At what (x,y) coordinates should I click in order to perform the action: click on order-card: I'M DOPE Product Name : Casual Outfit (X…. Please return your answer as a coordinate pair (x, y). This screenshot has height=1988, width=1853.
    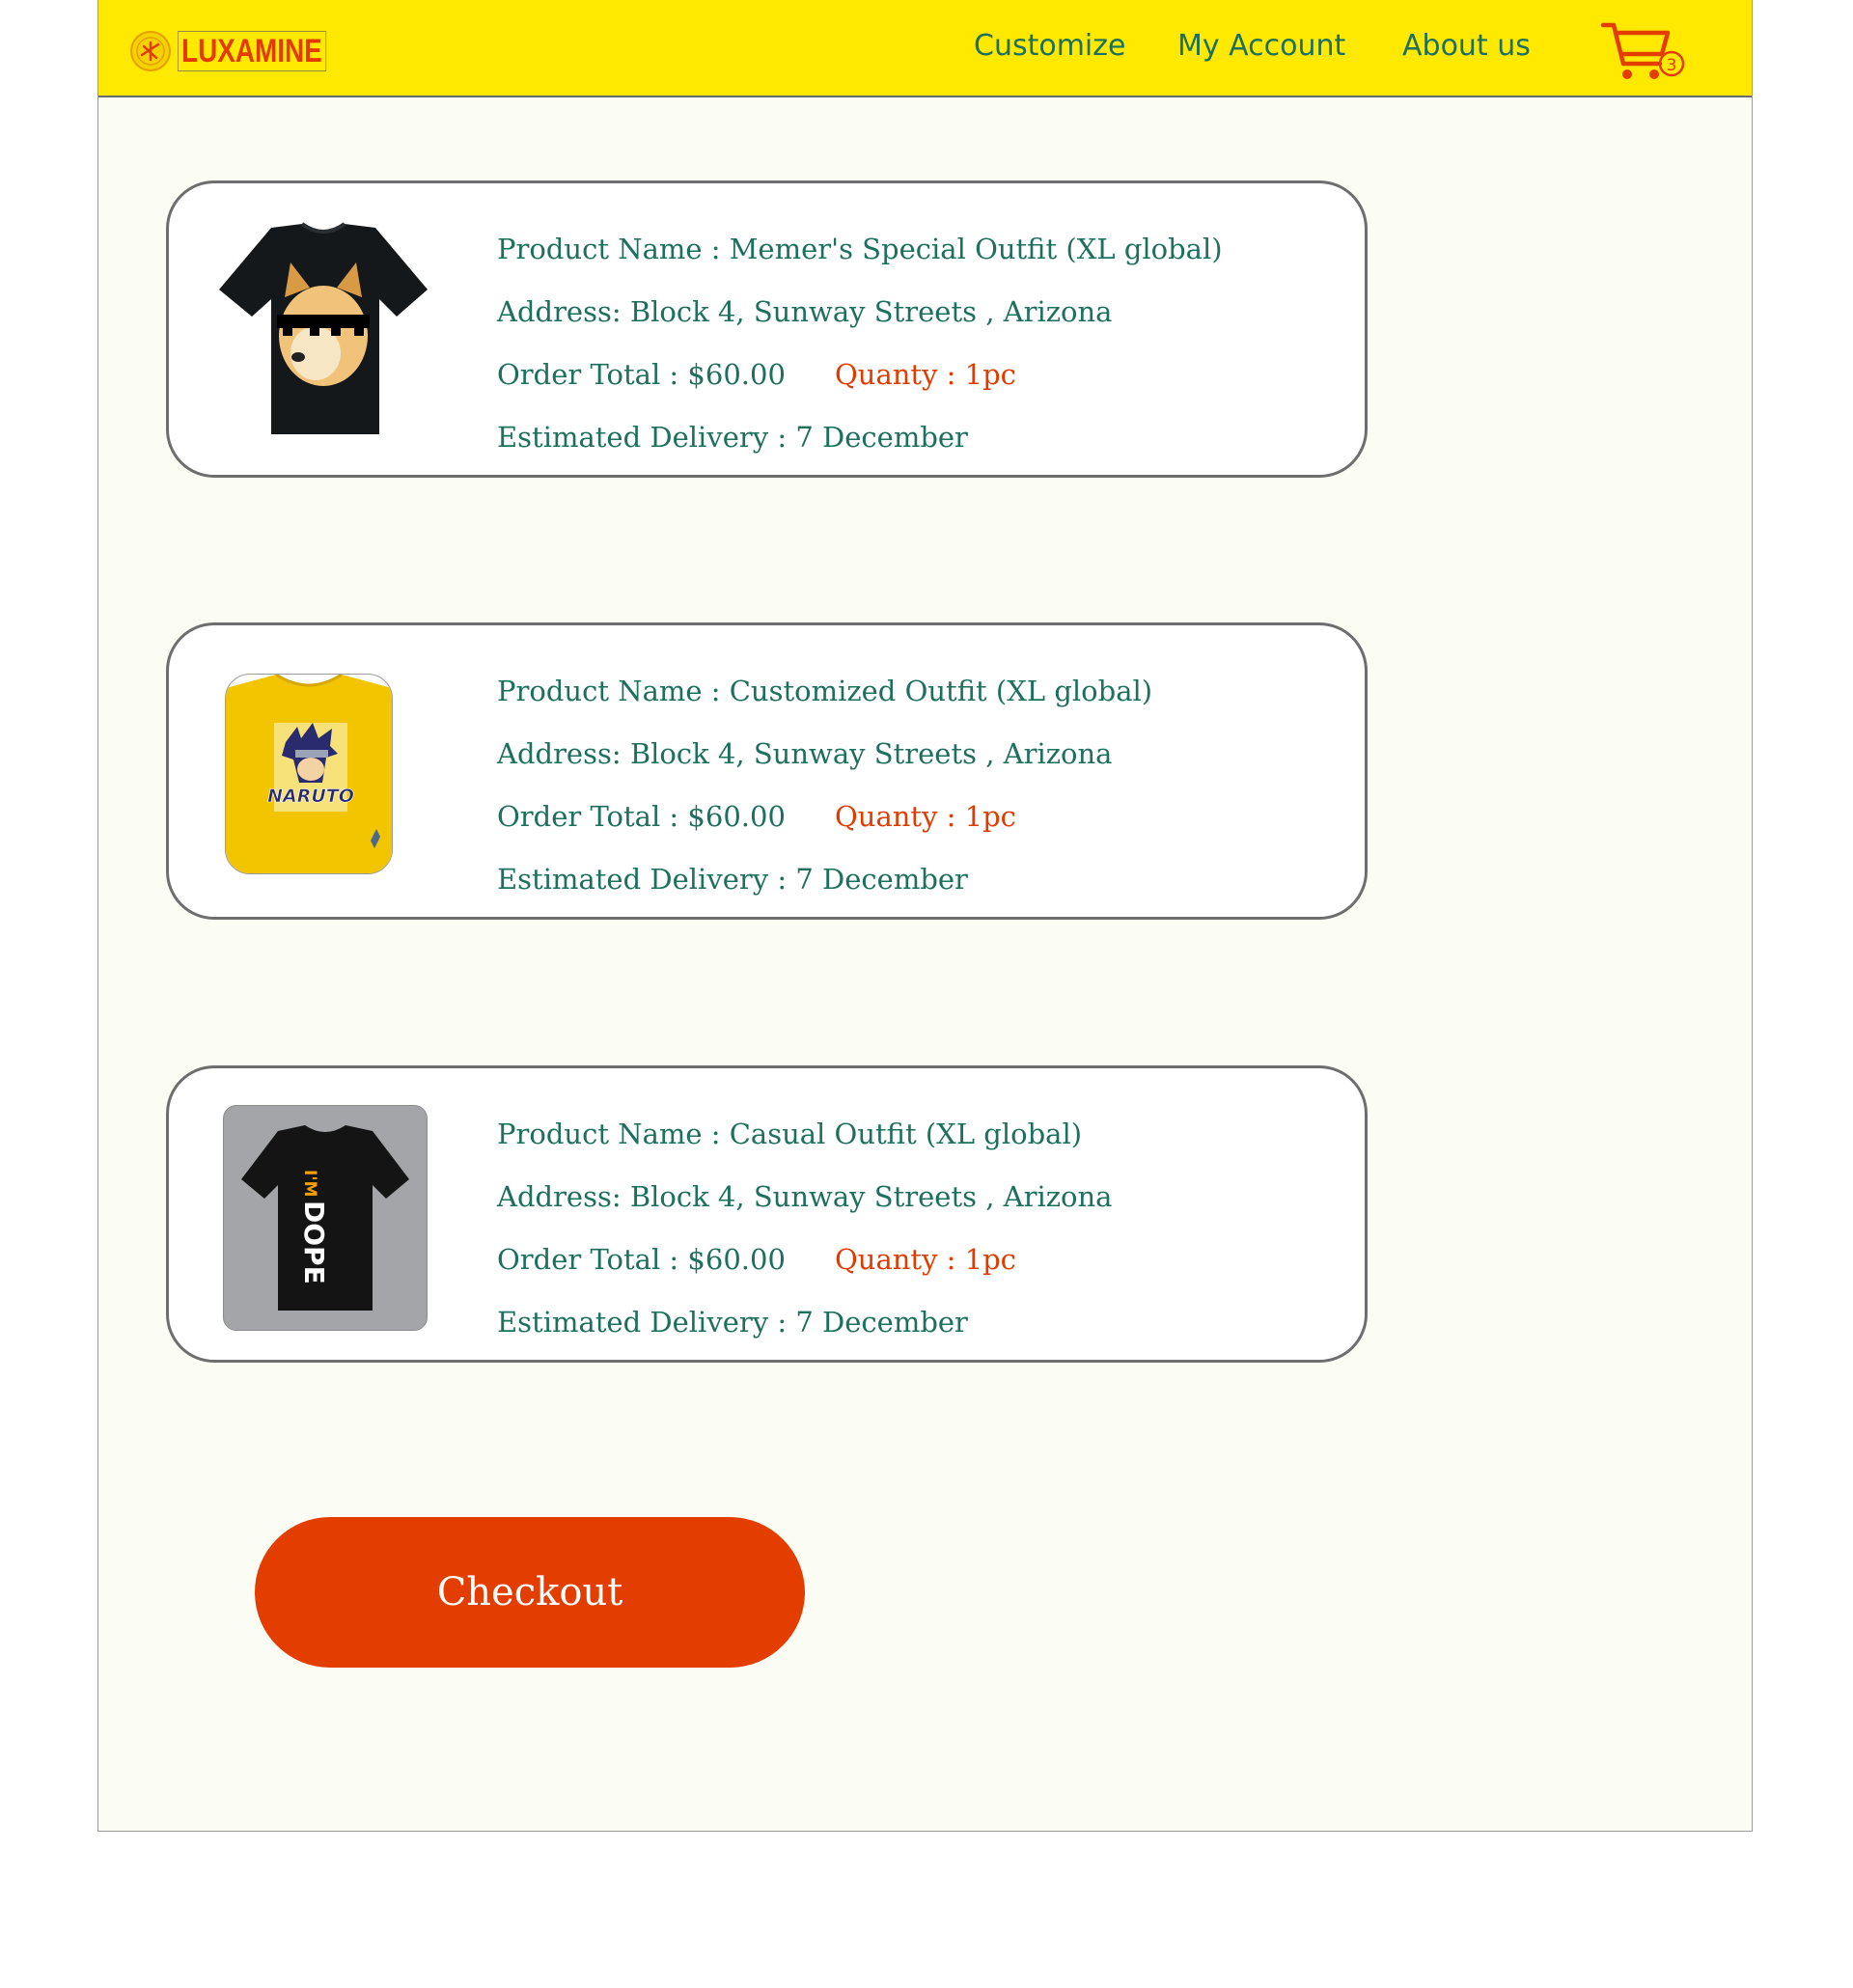
    Looking at the image, I should click on (767, 1214).